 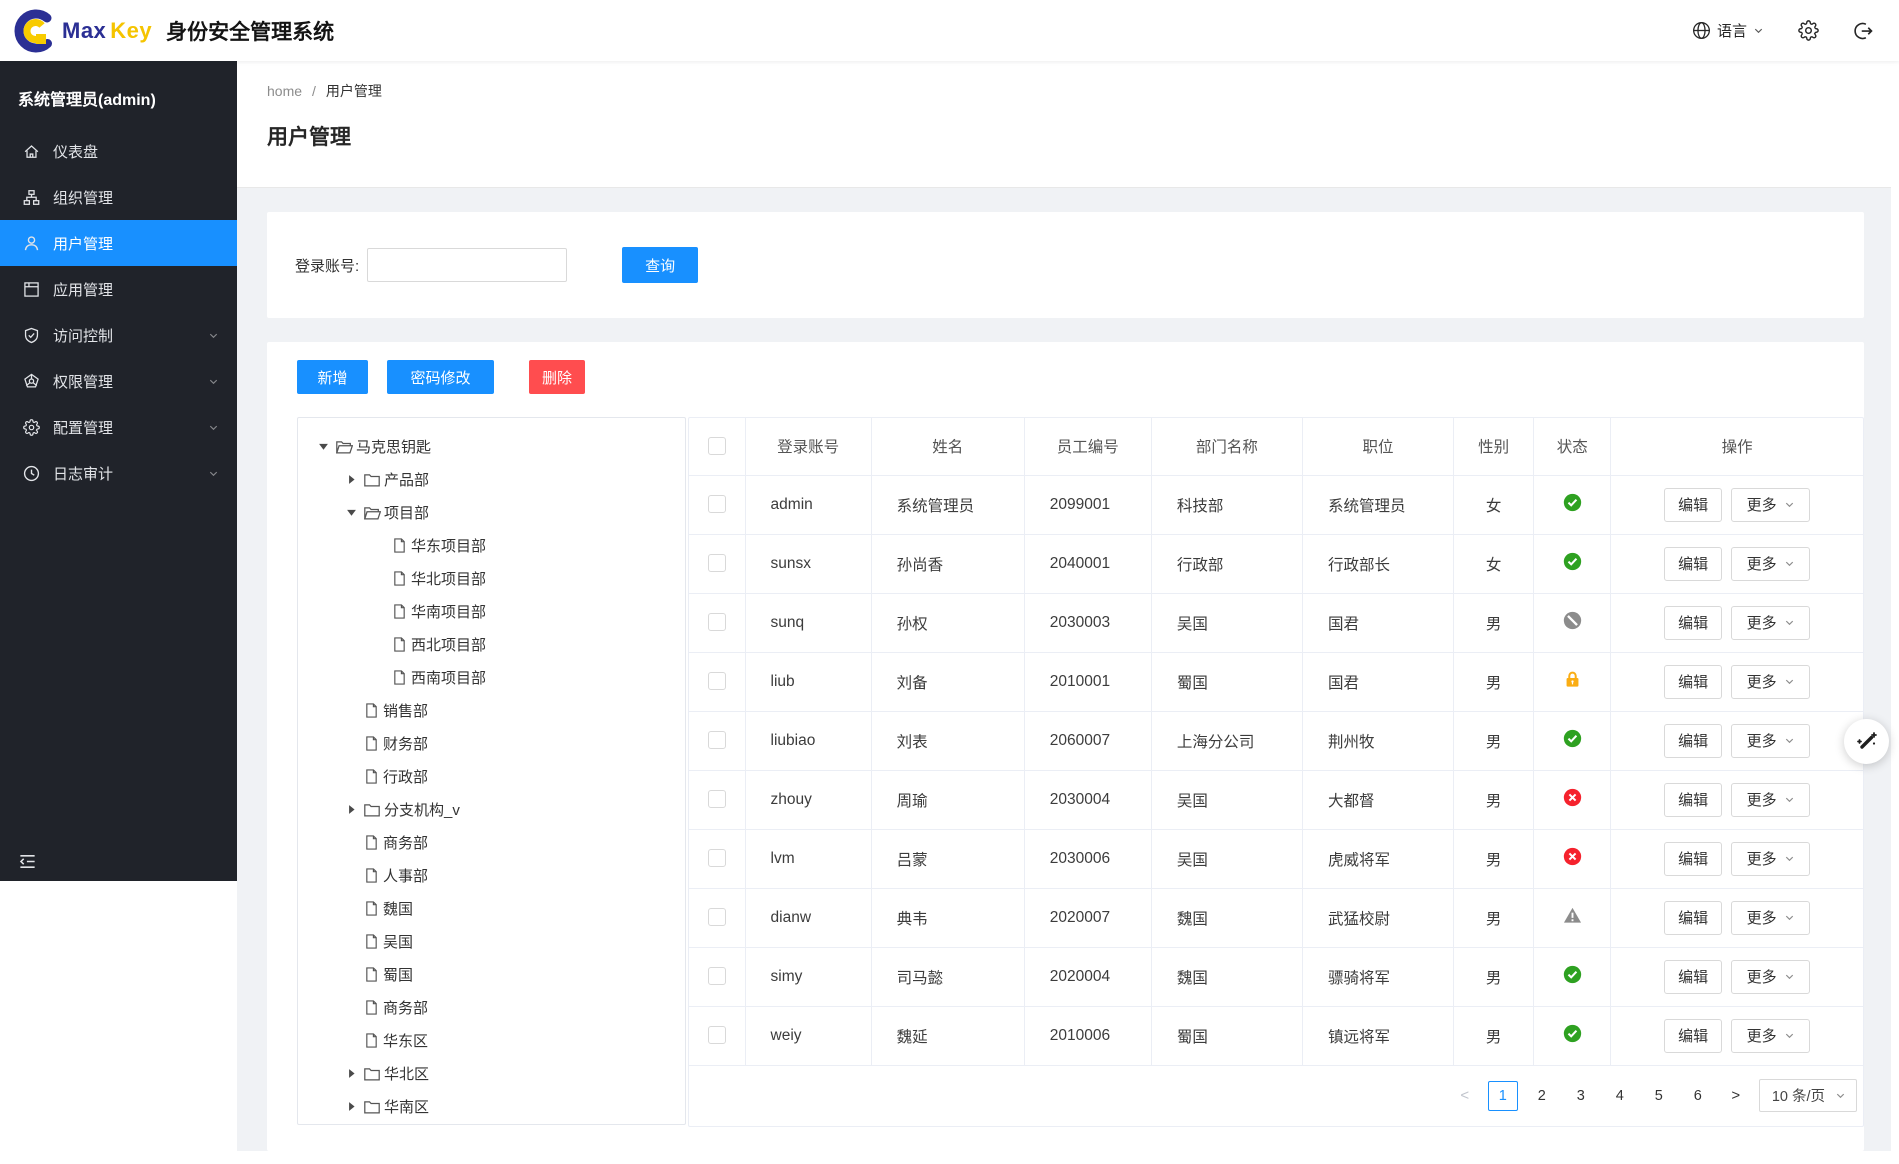 What do you see at coordinates (1761, 918) in the screenshot?
I see `more-button-label: 更多` at bounding box center [1761, 918].